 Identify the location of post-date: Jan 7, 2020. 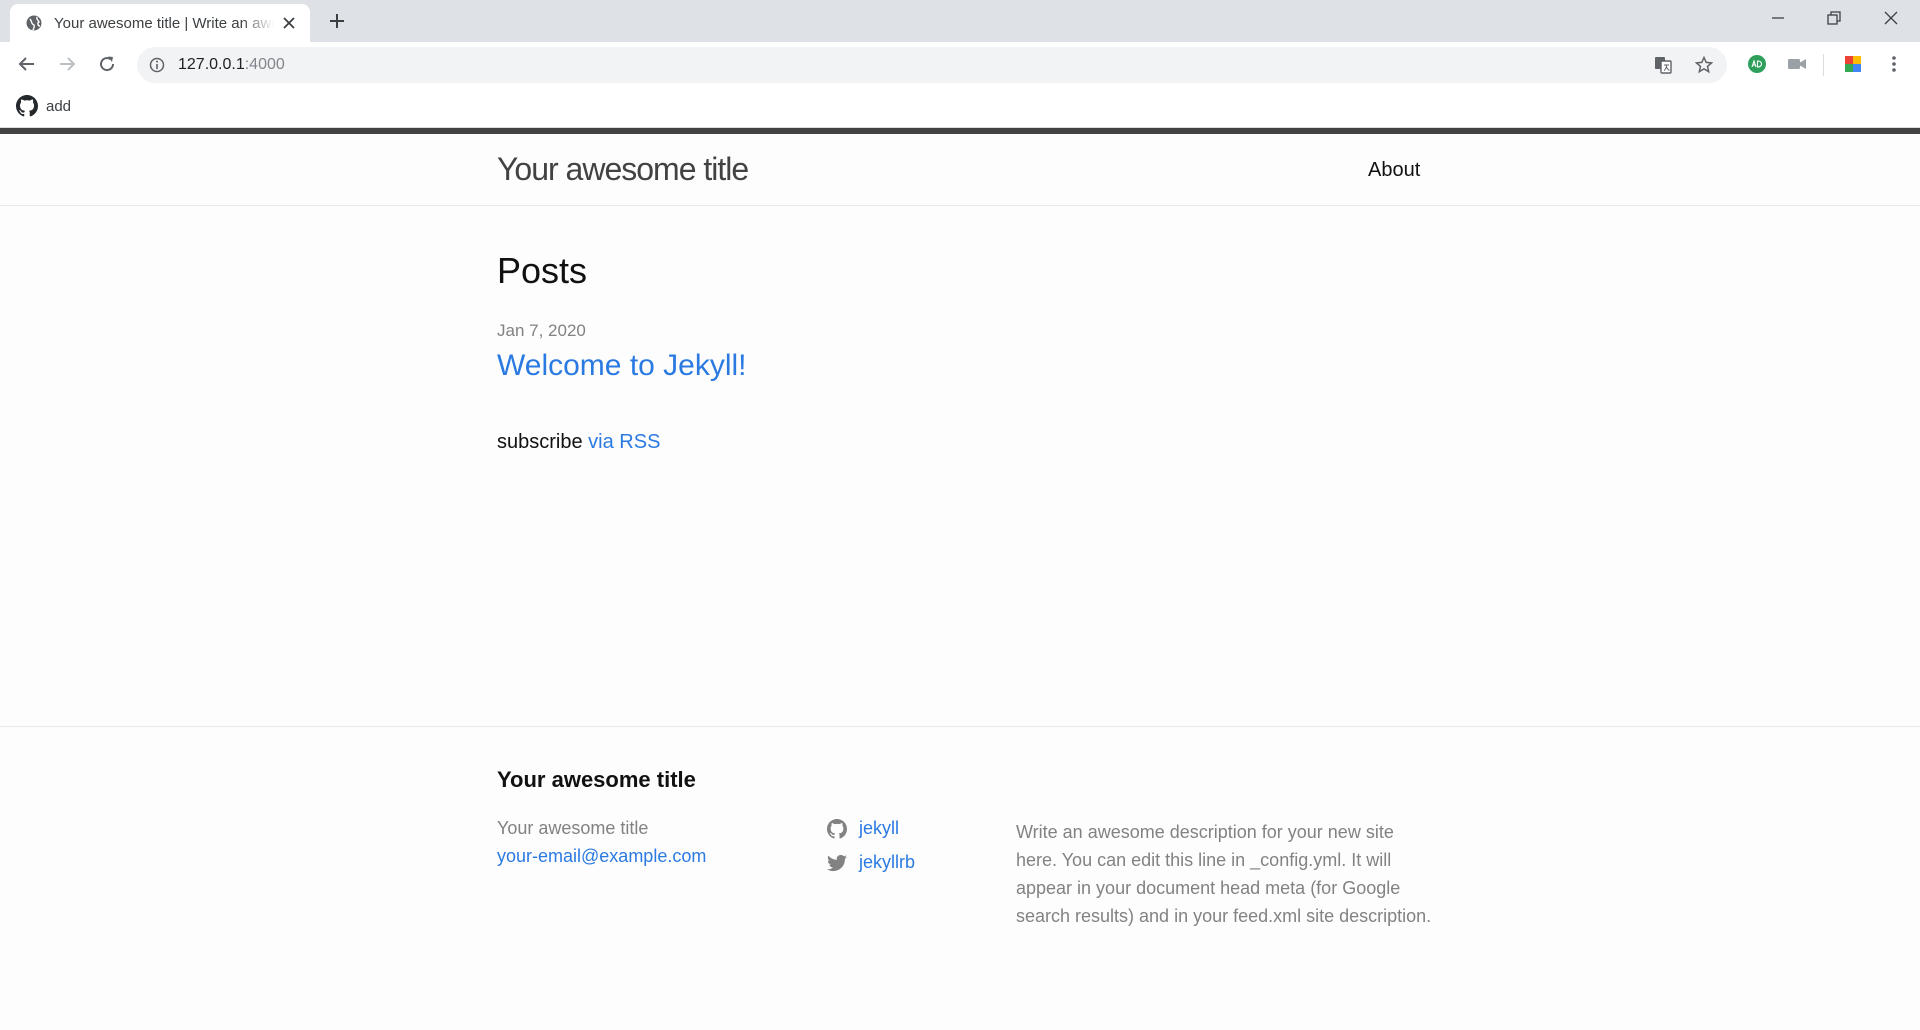
(541, 330).